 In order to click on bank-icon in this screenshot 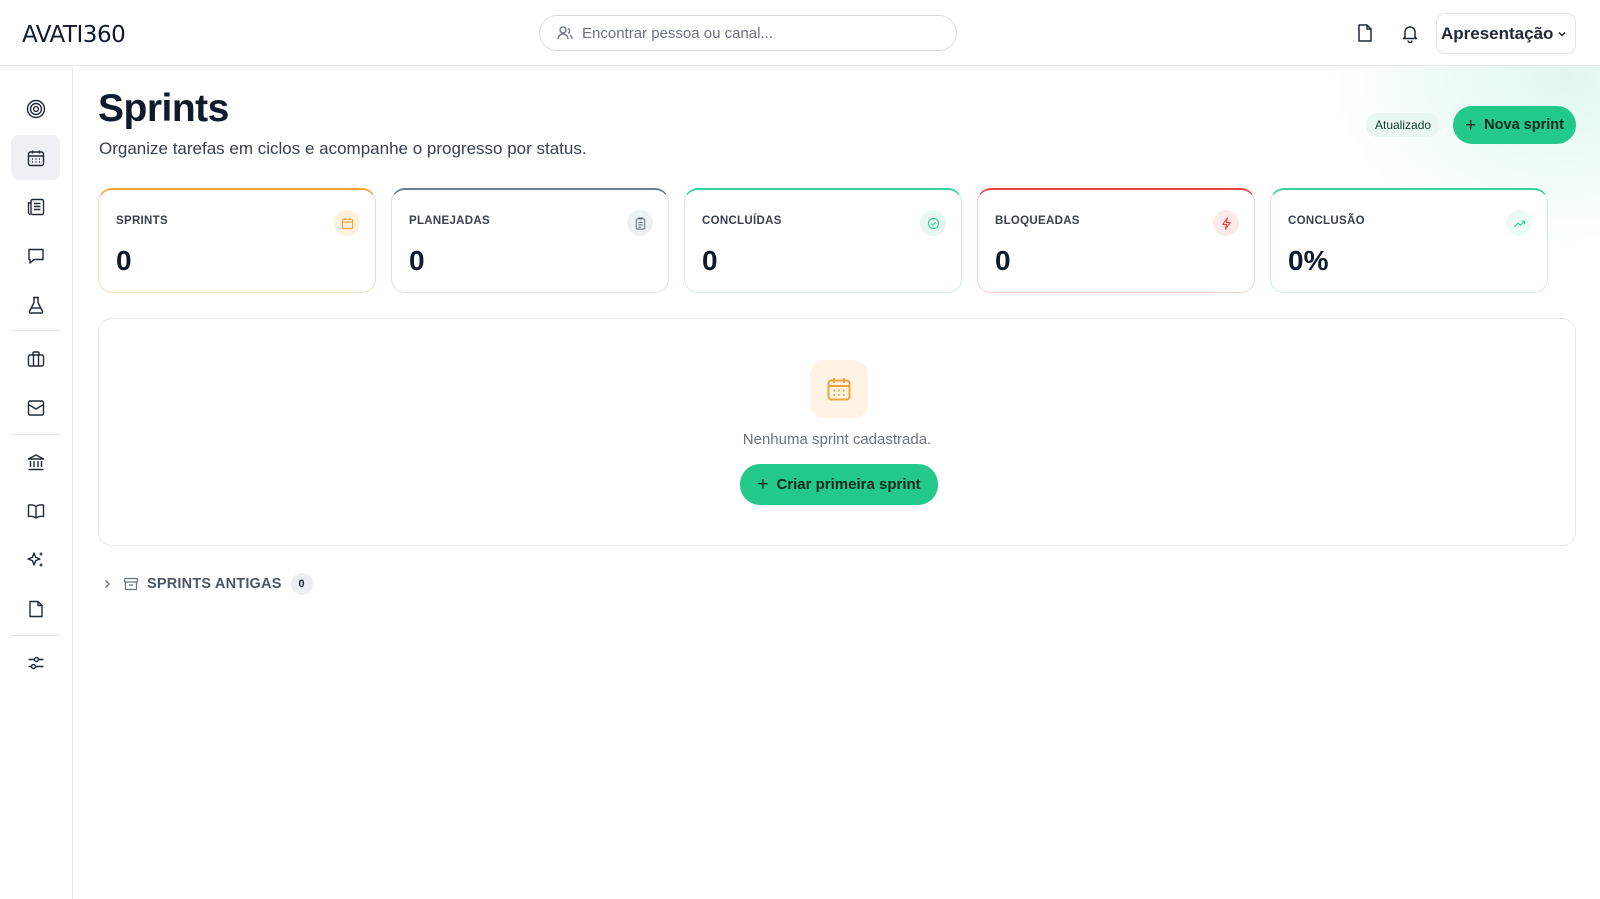, I will do `click(35, 461)`.